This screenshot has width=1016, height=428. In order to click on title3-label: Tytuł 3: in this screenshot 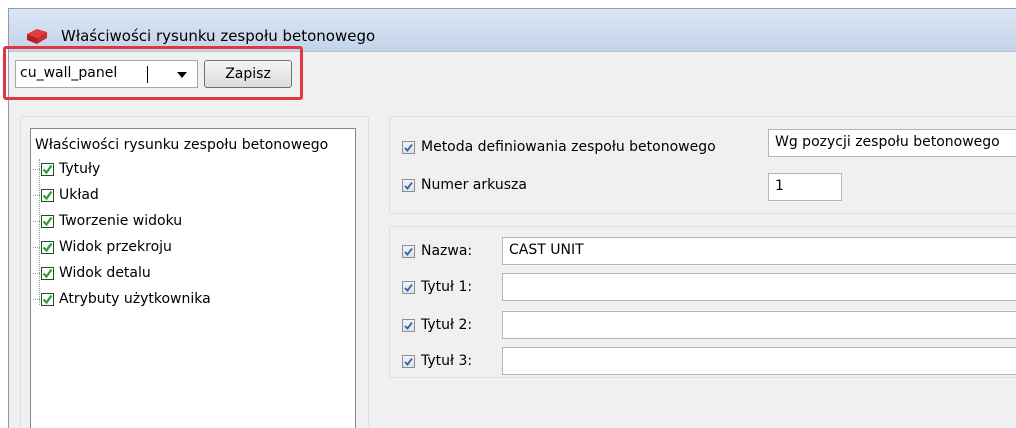, I will do `click(447, 361)`.